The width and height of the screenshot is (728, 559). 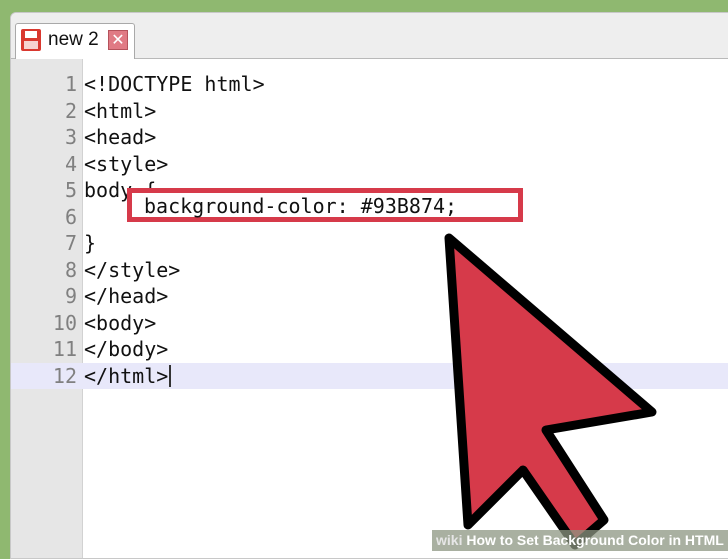 What do you see at coordinates (595, 540) in the screenshot?
I see `watermark-title: How to Set Background Color in HTML` at bounding box center [595, 540].